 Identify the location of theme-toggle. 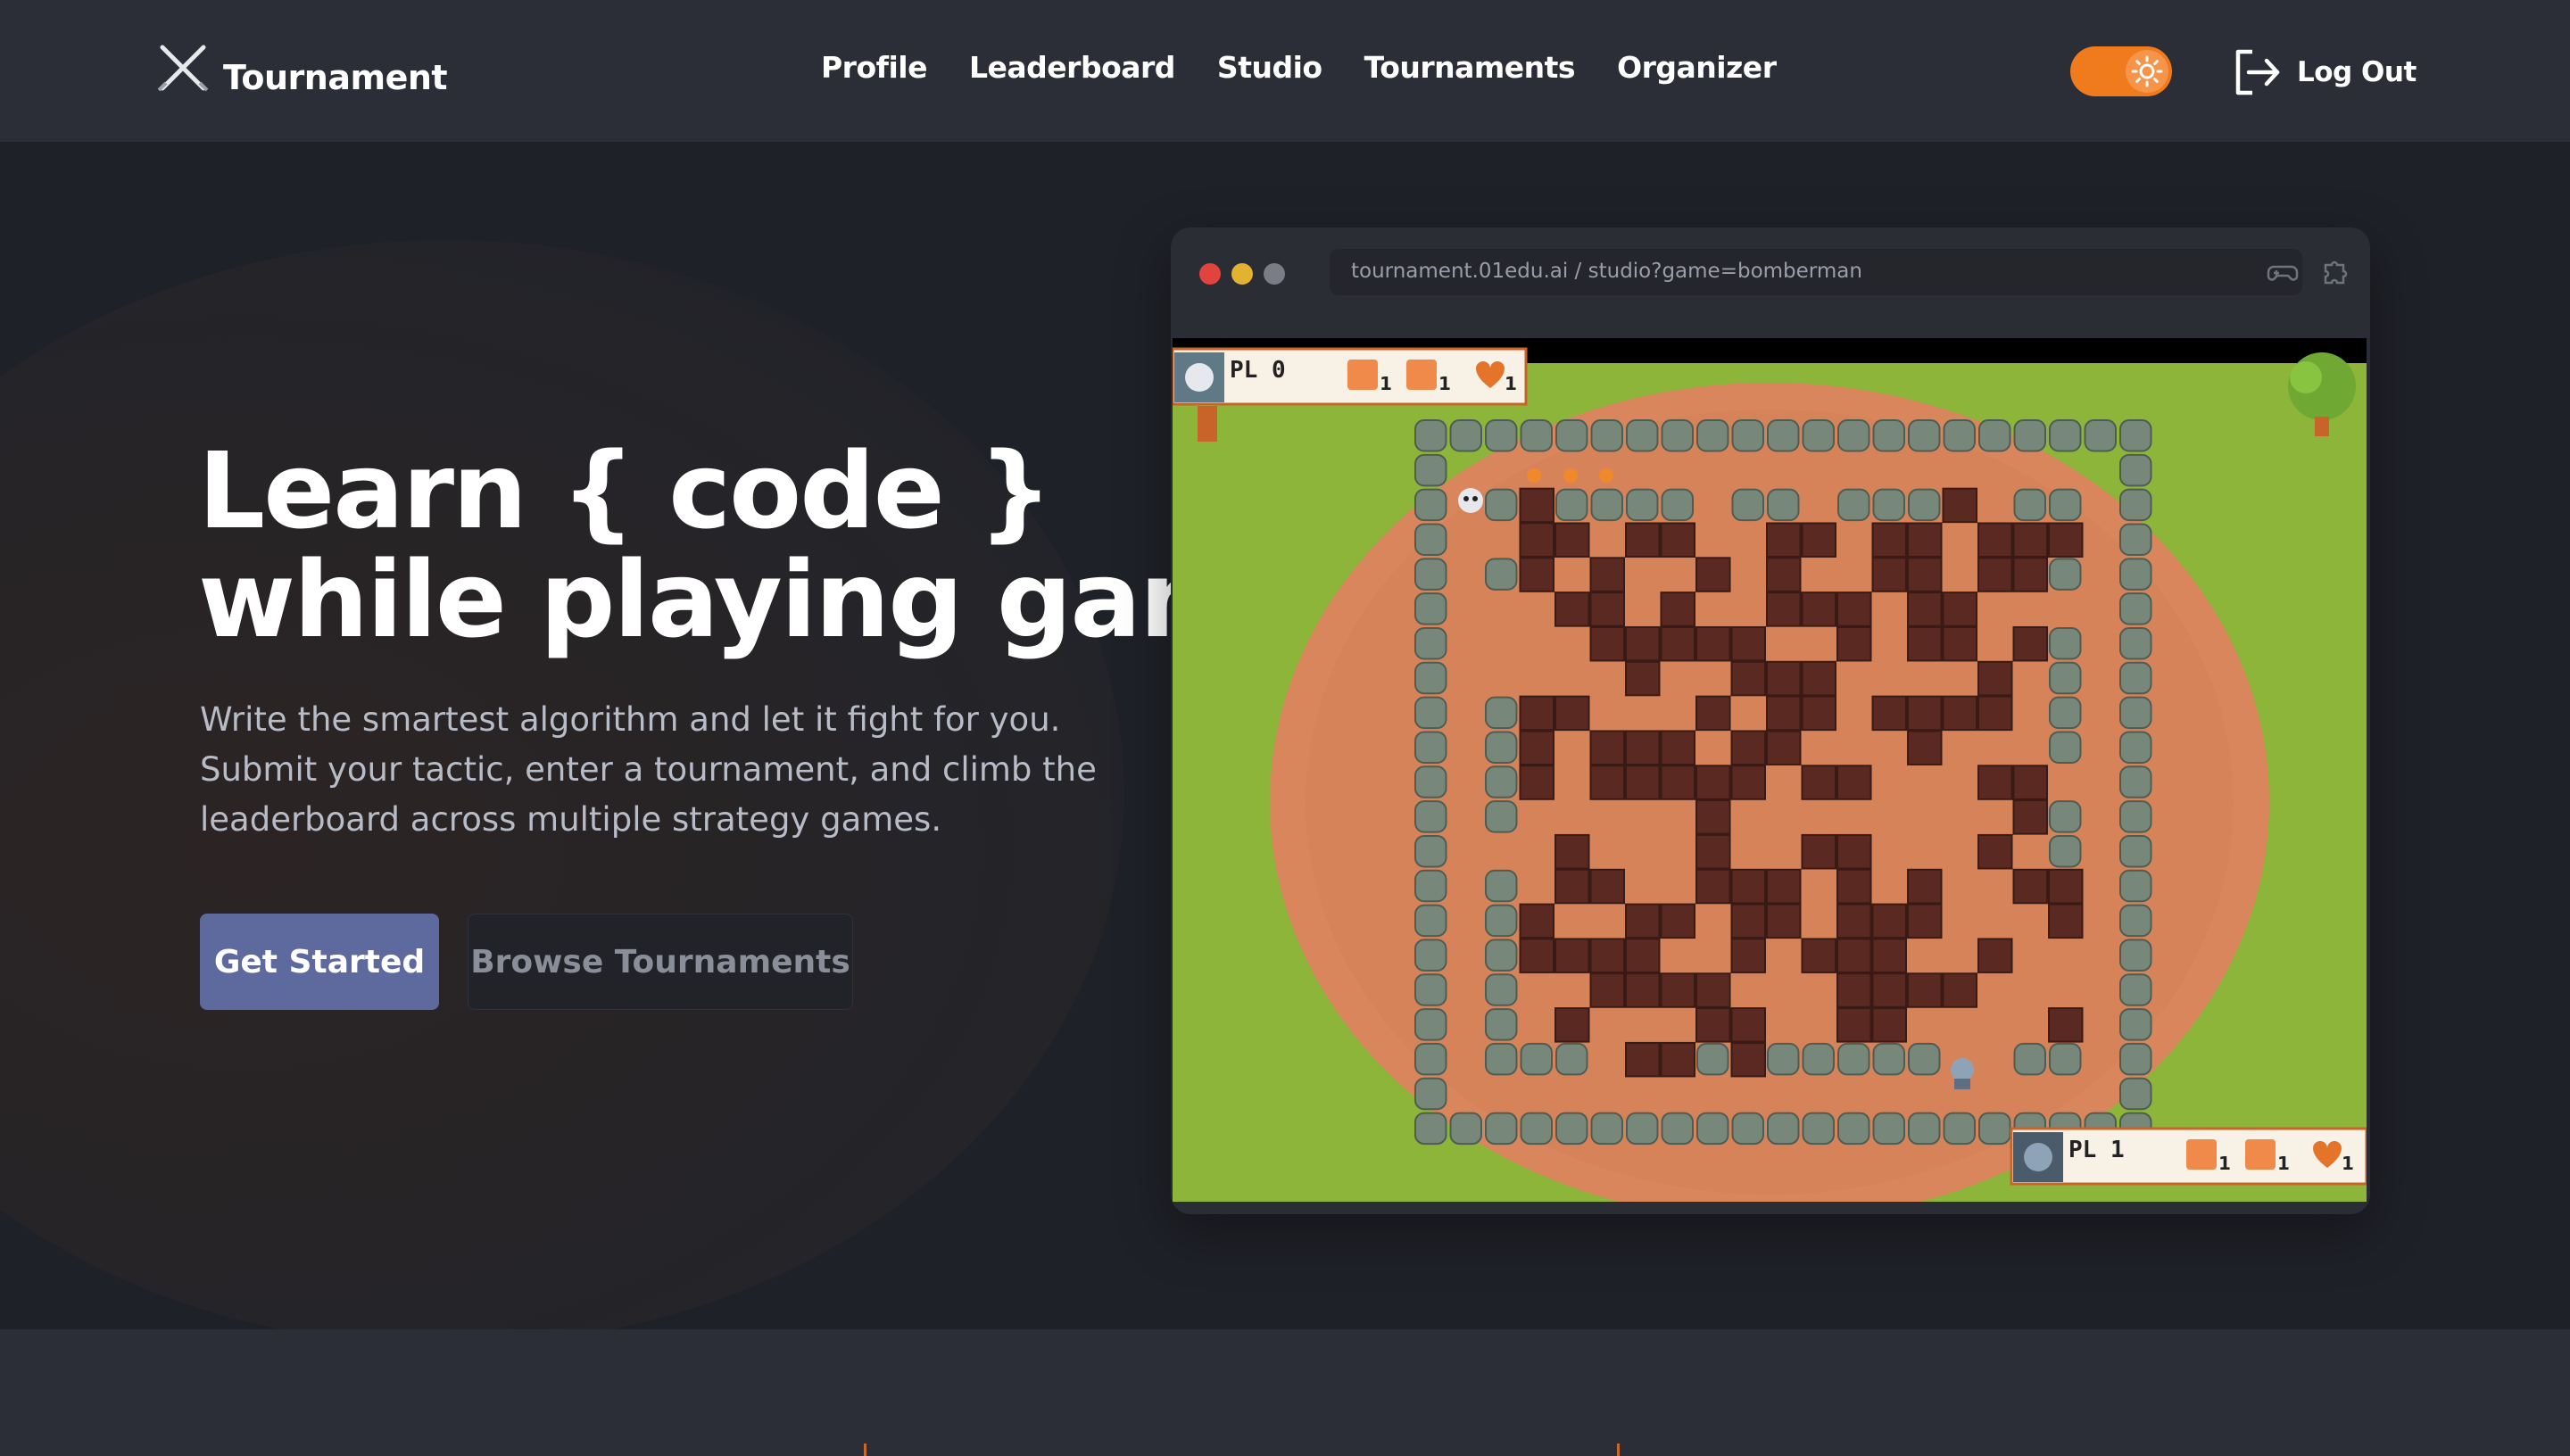
(2121, 71).